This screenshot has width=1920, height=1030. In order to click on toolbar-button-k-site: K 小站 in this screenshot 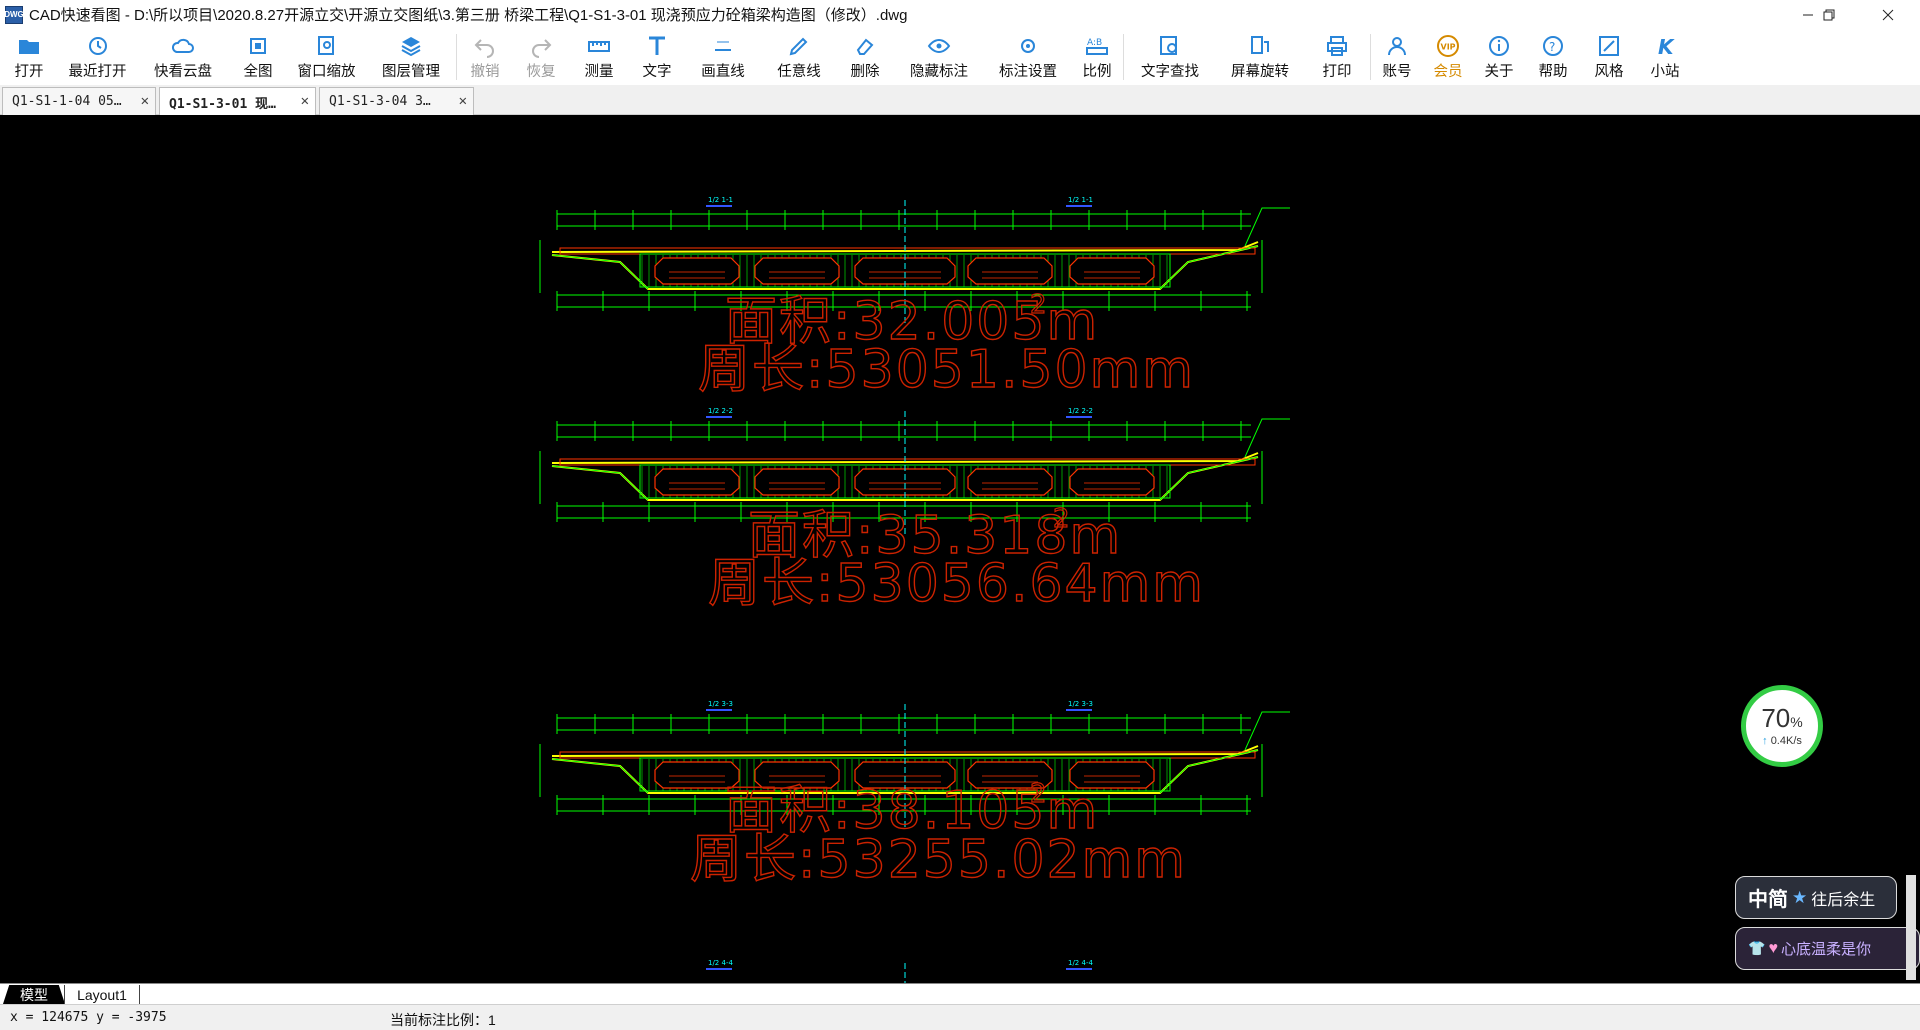, I will do `click(1665, 57)`.